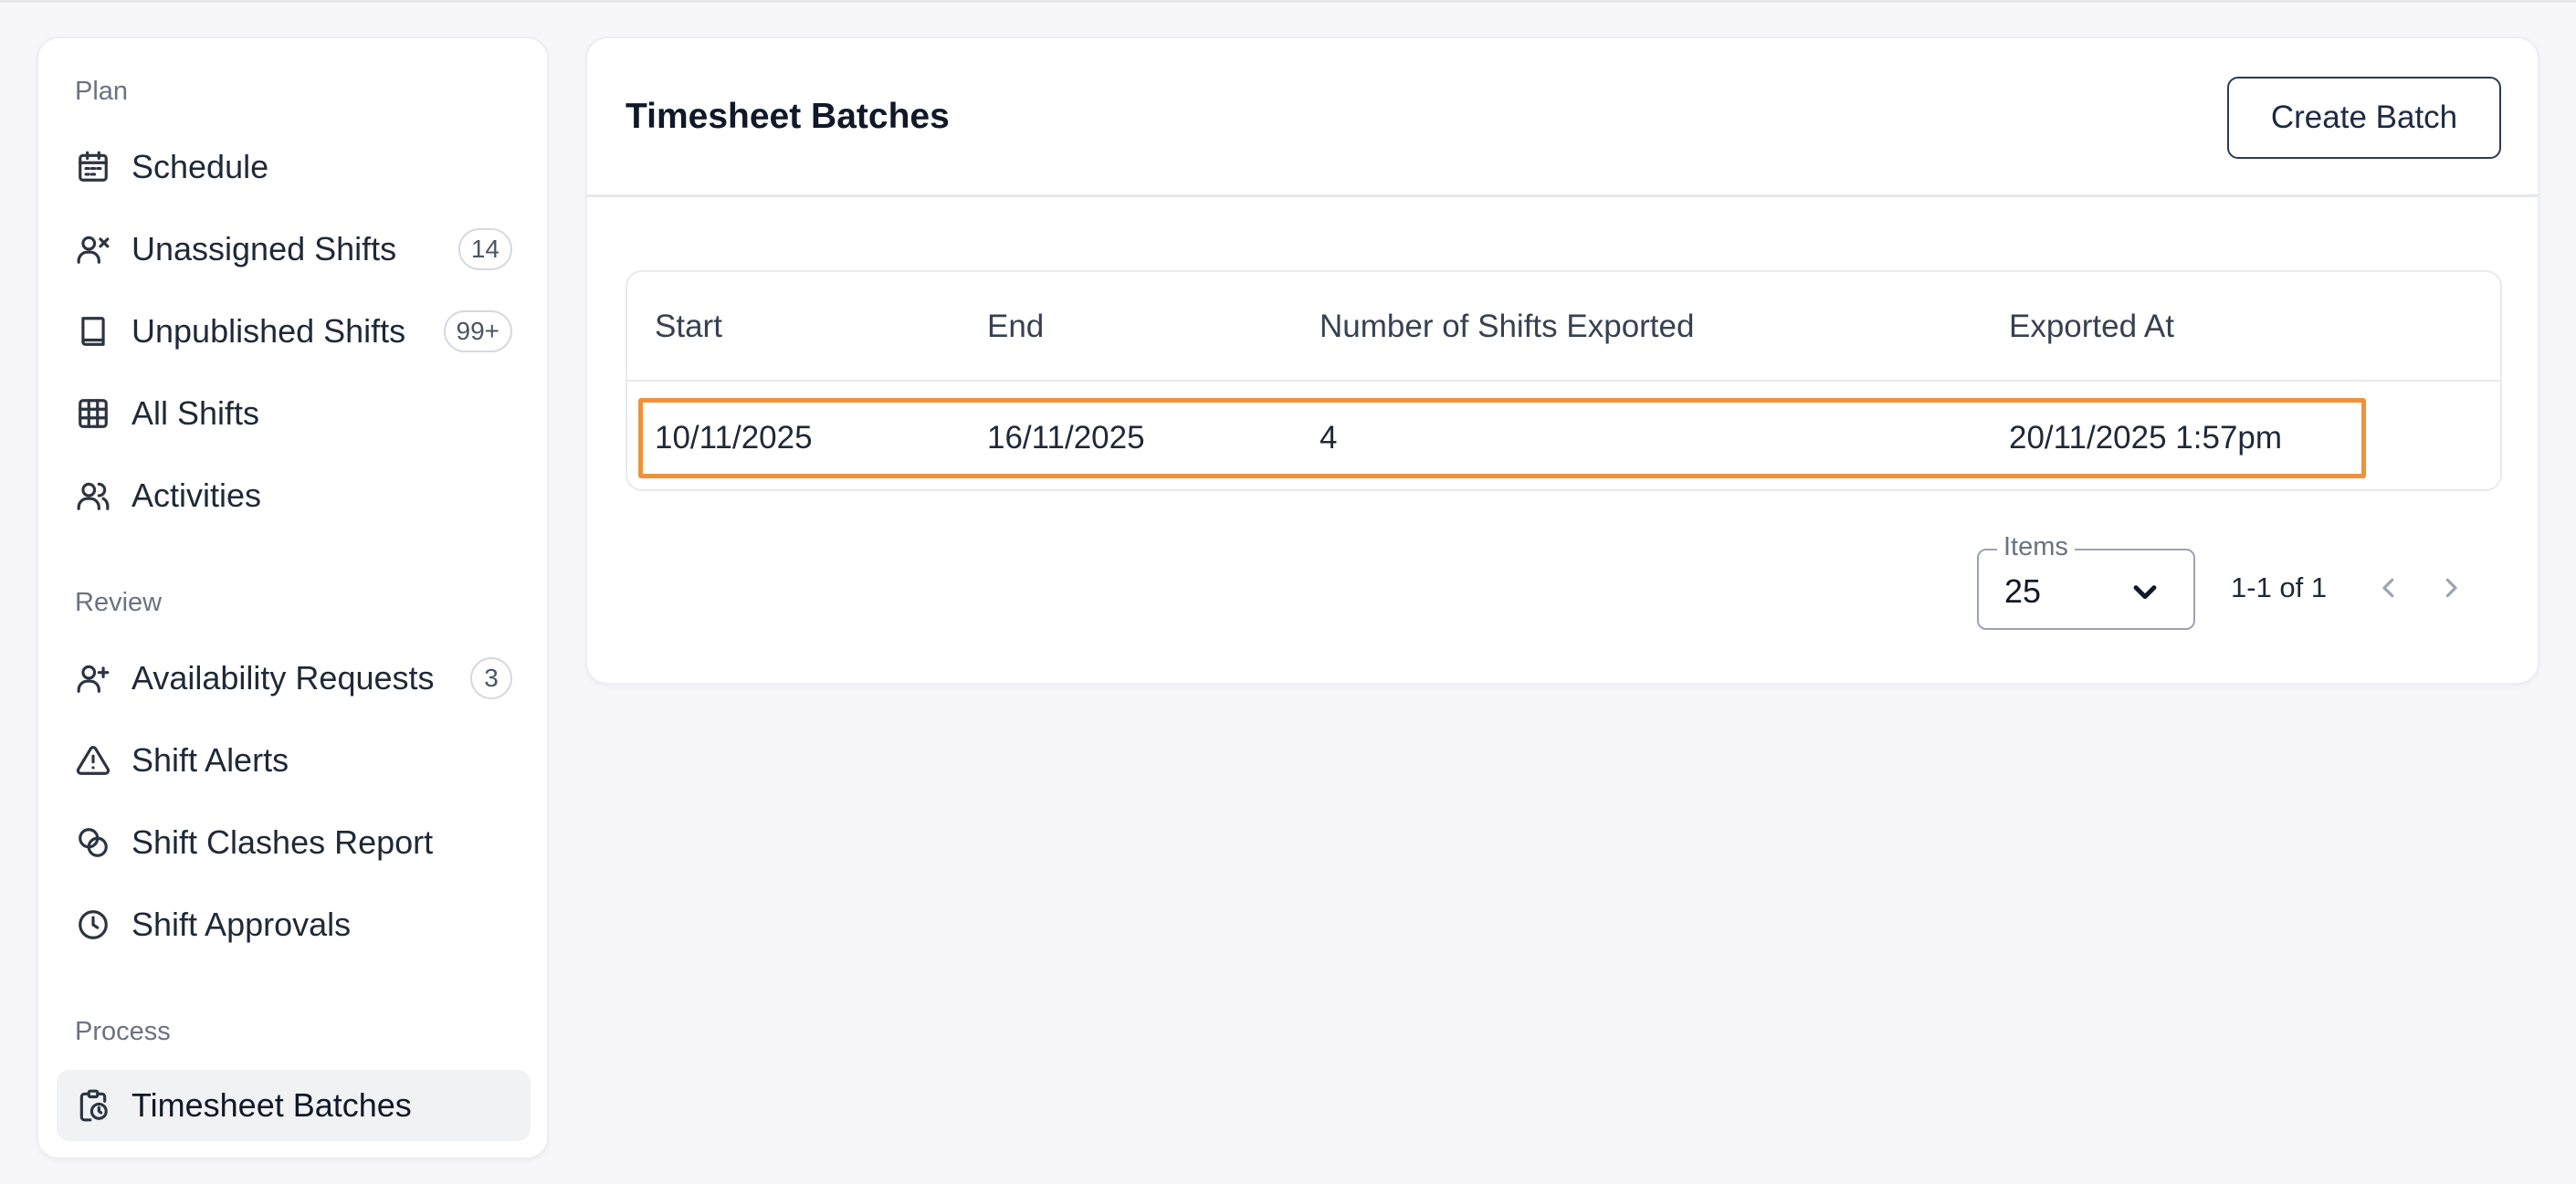 Image resolution: width=2576 pixels, height=1184 pixels. What do you see at coordinates (294, 760) in the screenshot?
I see `sidebar-item-shift-alerts: Shift Alerts` at bounding box center [294, 760].